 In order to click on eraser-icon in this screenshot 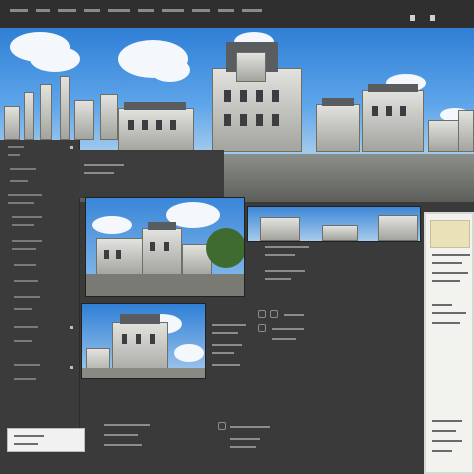, I will do `click(274, 314)`.